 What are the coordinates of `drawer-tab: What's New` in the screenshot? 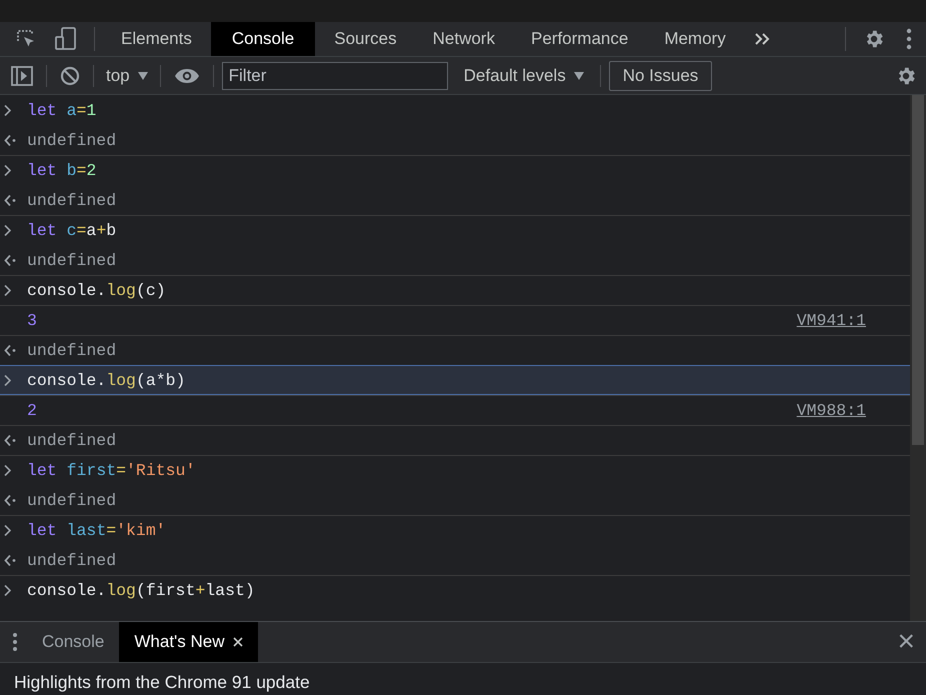 It's located at (188, 642).